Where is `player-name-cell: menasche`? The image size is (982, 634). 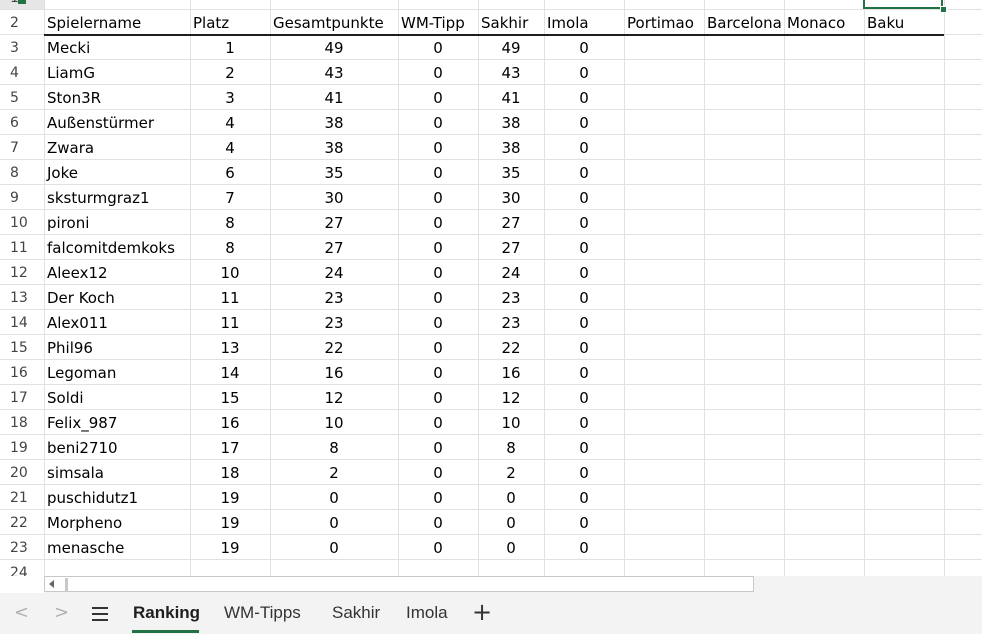
player-name-cell: menasche is located at coordinates (117, 548).